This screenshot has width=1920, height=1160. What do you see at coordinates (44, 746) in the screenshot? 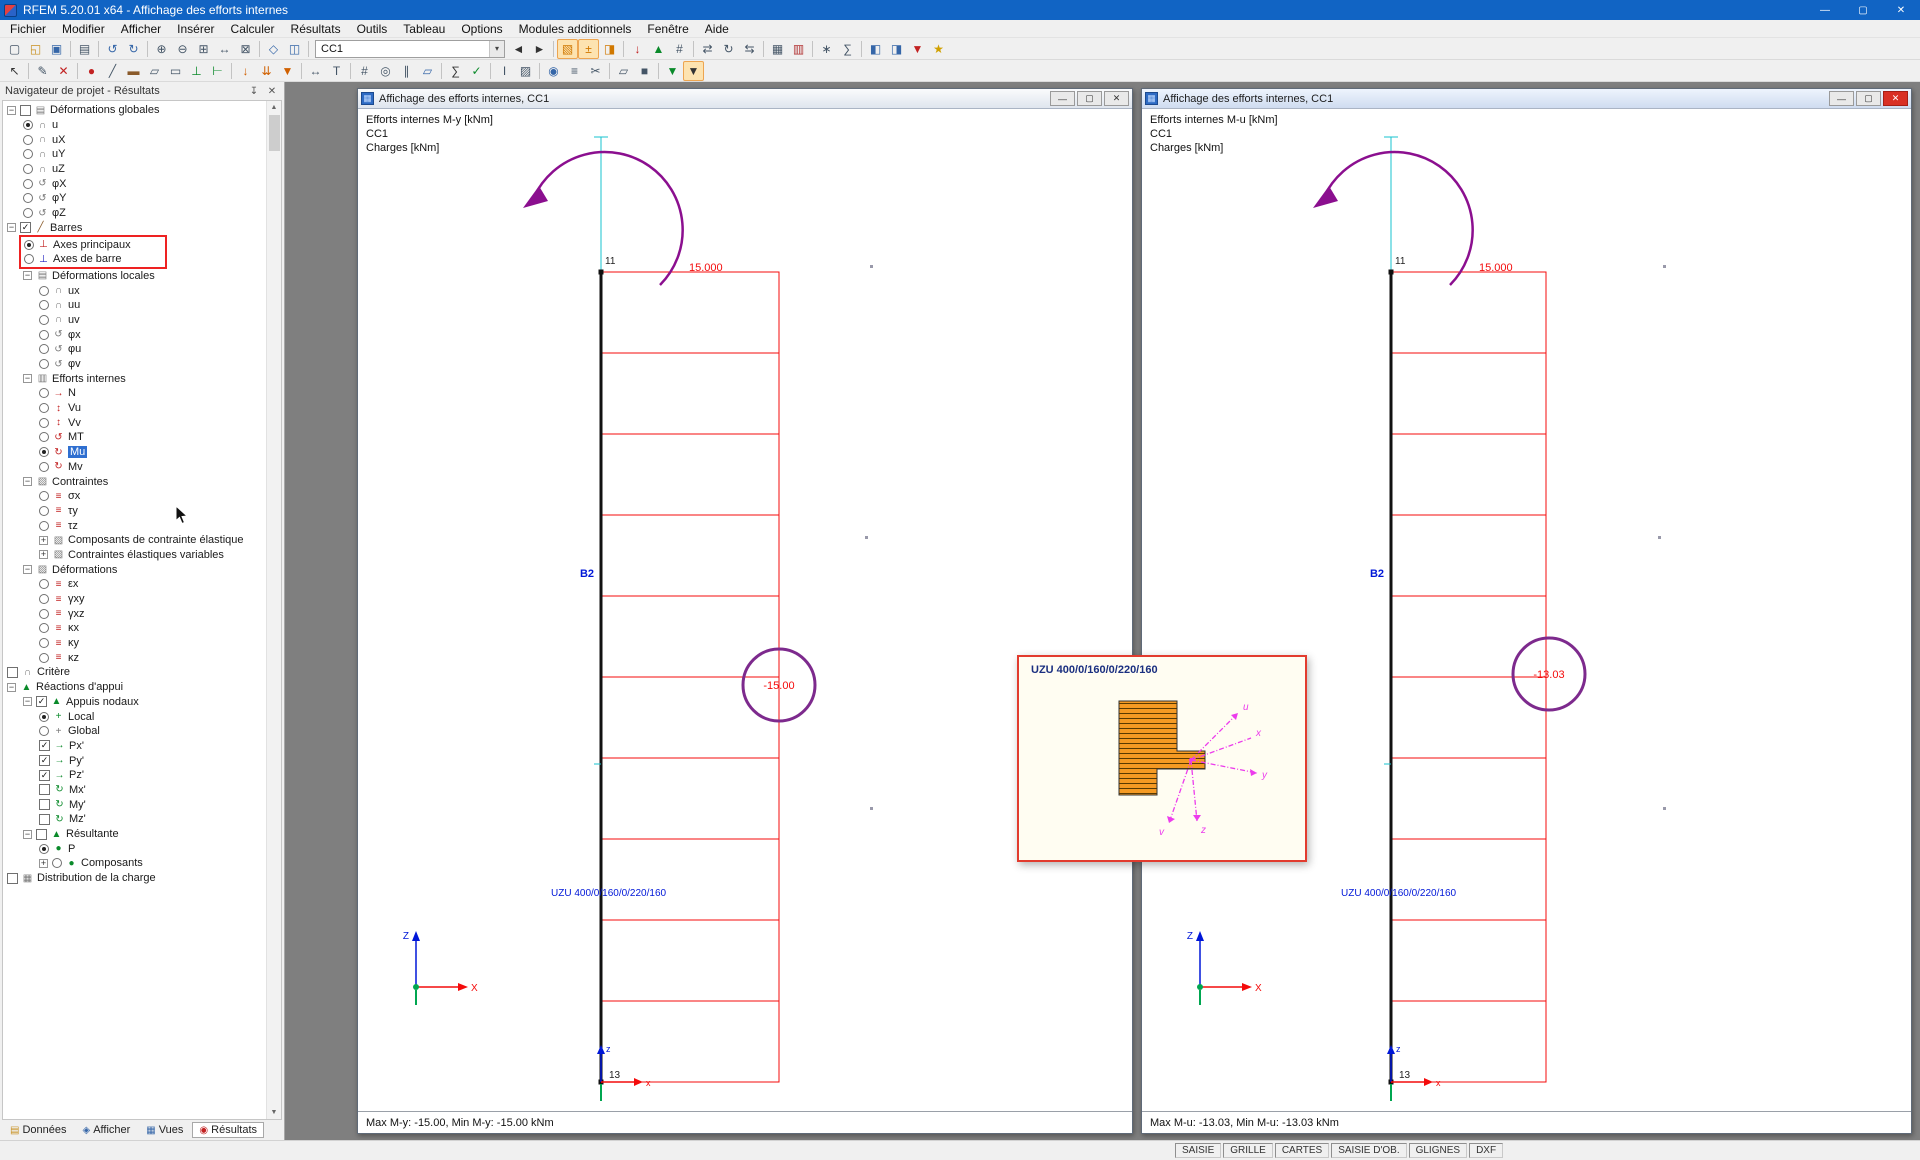
I see `checkbox-px: ✓` at bounding box center [44, 746].